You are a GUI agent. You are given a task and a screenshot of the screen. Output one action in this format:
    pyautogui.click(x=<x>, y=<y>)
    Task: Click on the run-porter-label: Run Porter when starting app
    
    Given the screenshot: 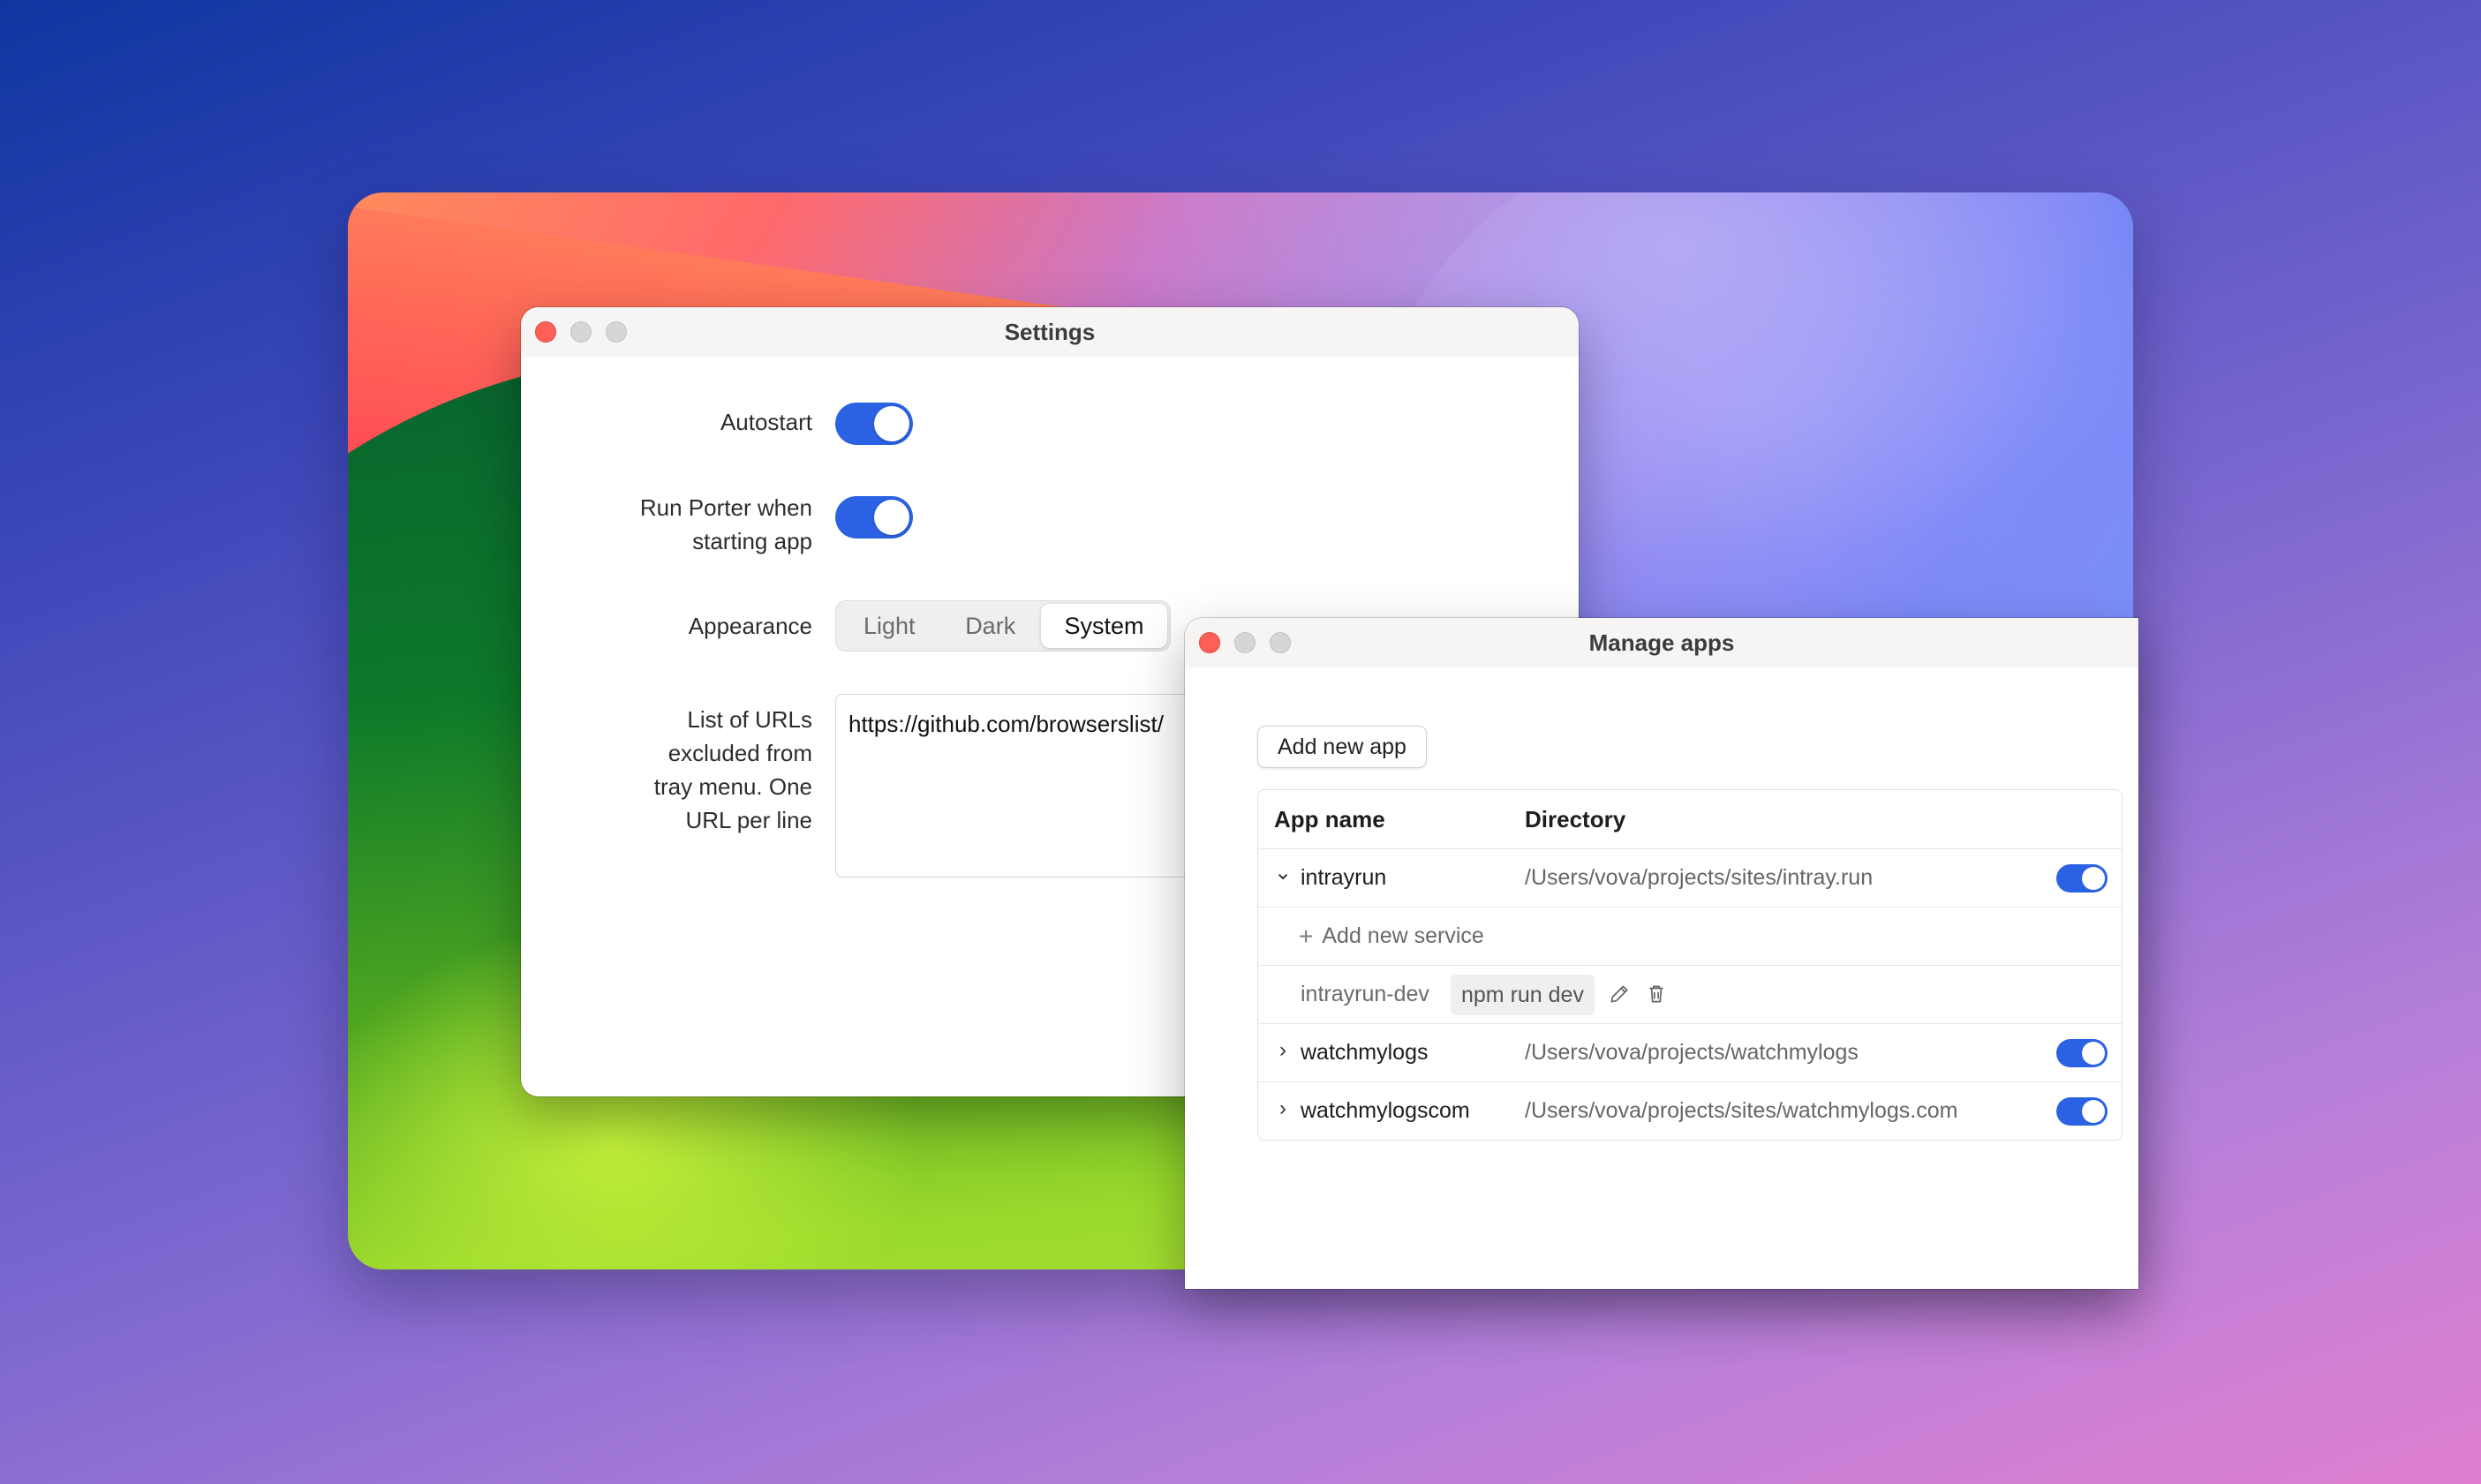 What is the action you would take?
    pyautogui.click(x=666, y=524)
    